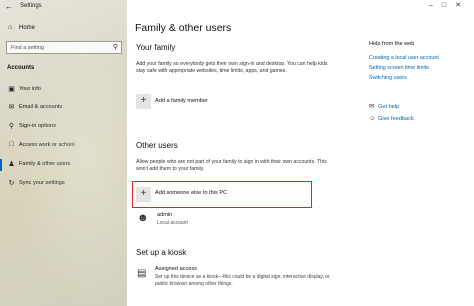  What do you see at coordinates (38, 126) in the screenshot?
I see `sidebar-item-label: Sign-in options` at bounding box center [38, 126].